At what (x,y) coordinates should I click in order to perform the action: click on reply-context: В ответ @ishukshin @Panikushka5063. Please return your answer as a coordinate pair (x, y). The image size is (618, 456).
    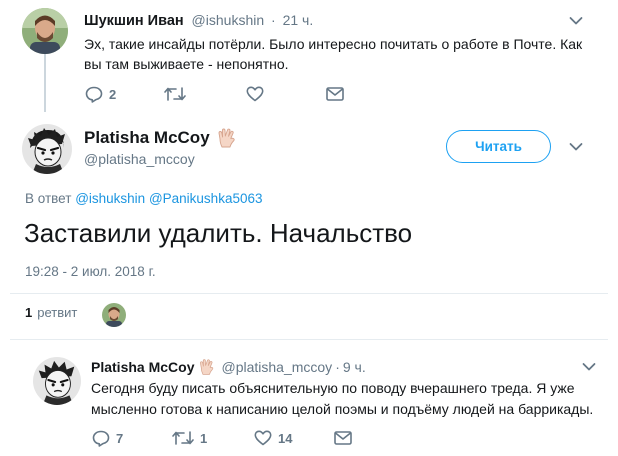
    Looking at the image, I should click on (143, 198).